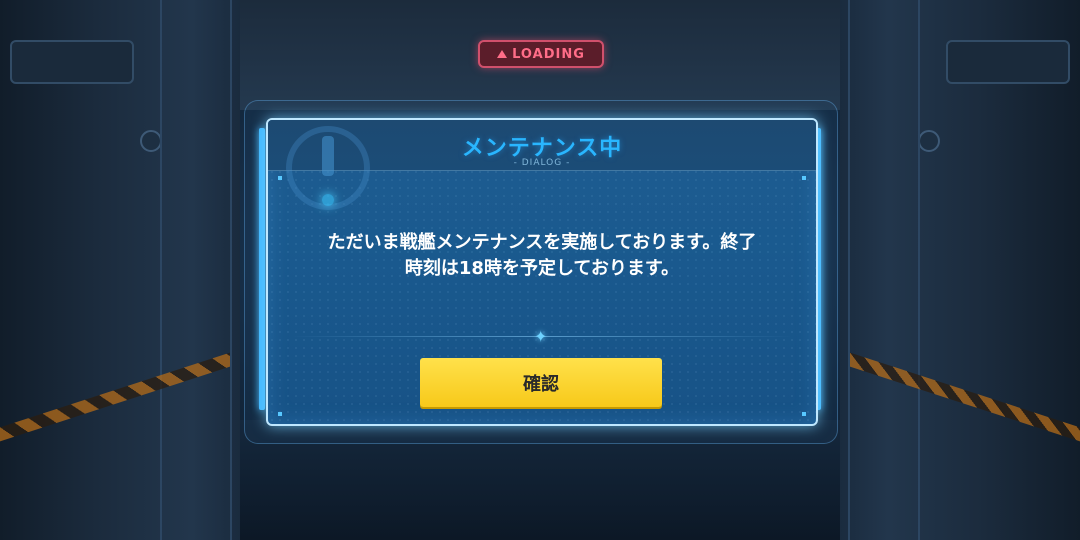  What do you see at coordinates (542, 242) in the screenshot?
I see `message-line: ただいま戦艦メンテナンスを実施しております。終了` at bounding box center [542, 242].